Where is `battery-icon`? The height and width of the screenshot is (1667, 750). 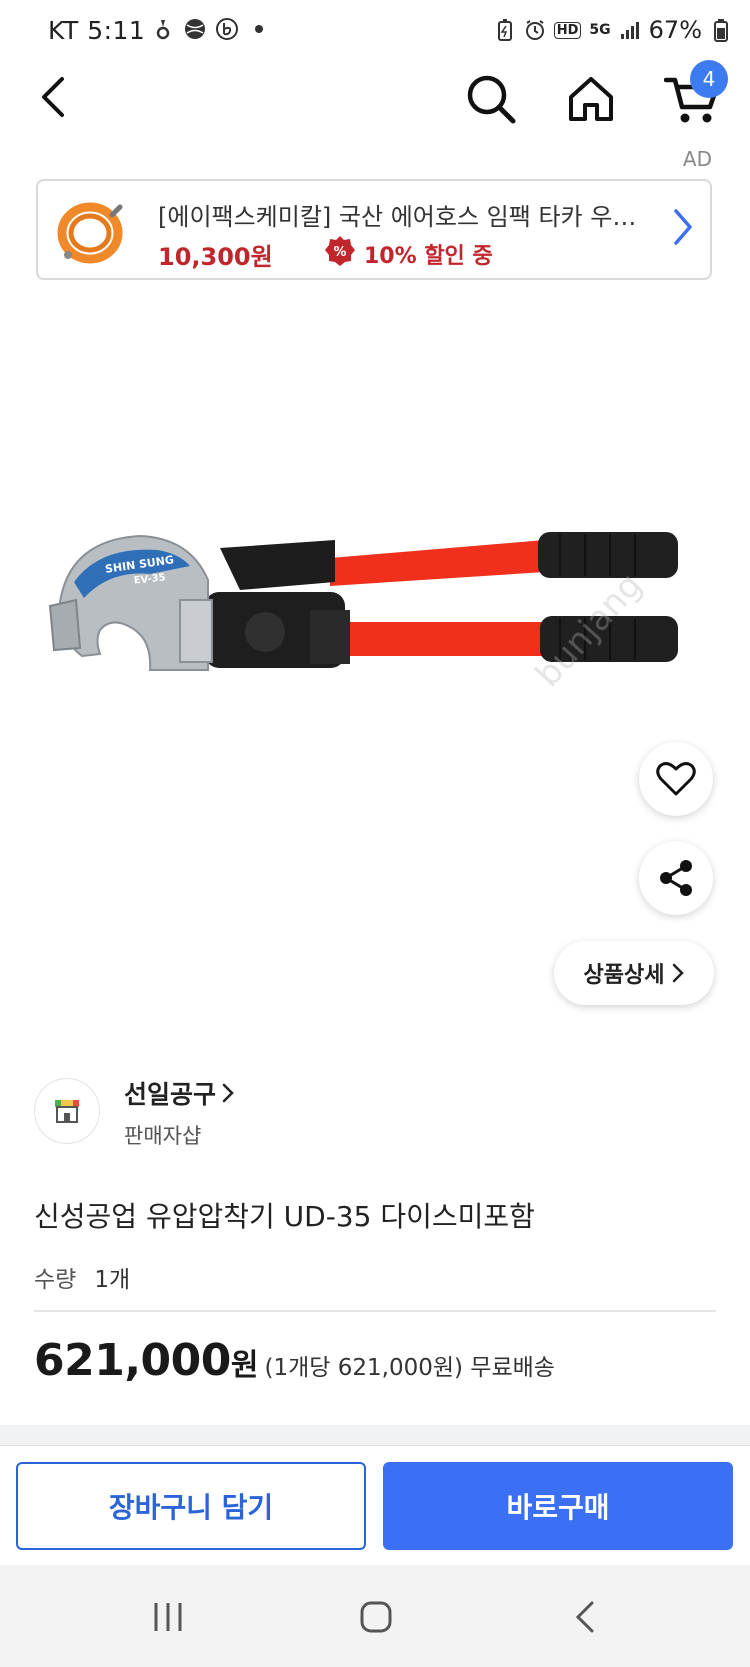 battery-icon is located at coordinates (721, 30).